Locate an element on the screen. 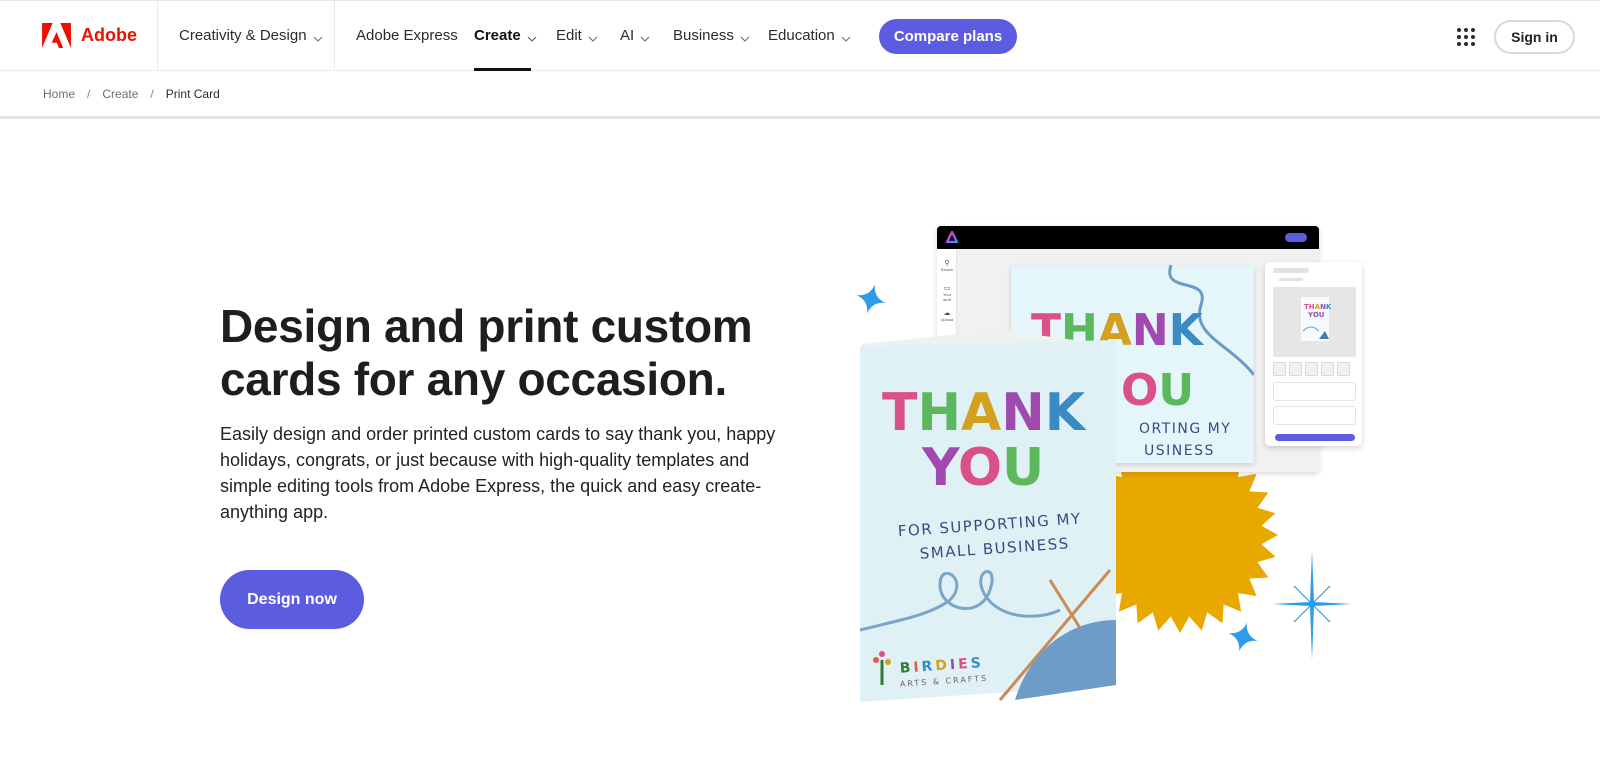  nav-creativity-design: Creativity & Design is located at coordinates (251, 35).